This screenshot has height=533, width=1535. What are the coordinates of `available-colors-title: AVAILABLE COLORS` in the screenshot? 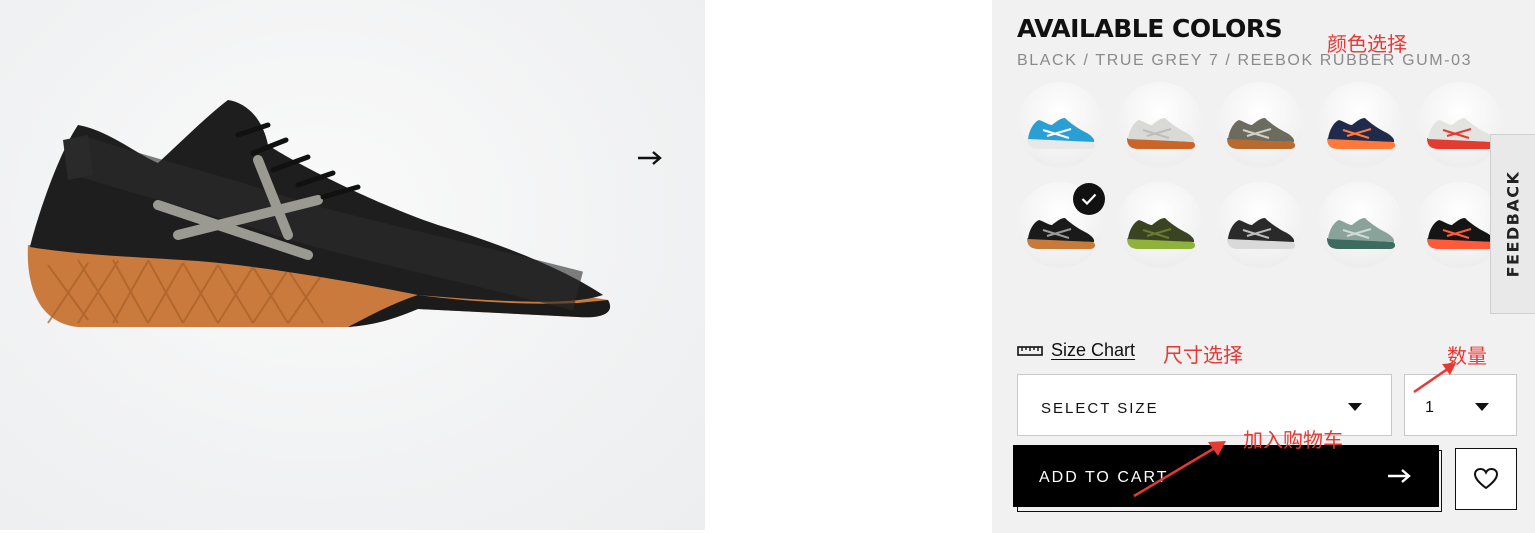 It's located at (1150, 28).